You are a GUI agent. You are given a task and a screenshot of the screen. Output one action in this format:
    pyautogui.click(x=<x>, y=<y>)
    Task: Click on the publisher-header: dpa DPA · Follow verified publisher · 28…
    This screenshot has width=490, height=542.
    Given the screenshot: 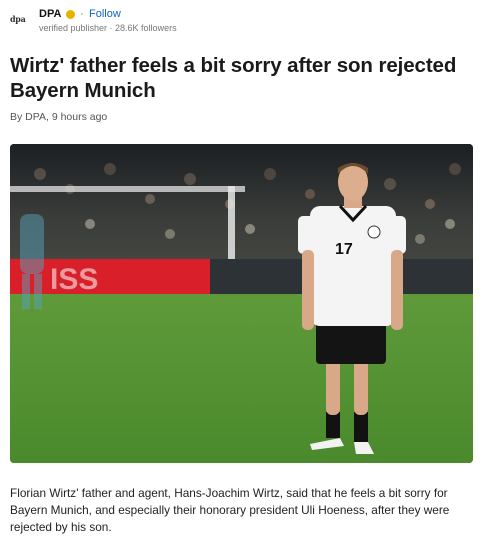 What is the action you would take?
    pyautogui.click(x=160, y=22)
    